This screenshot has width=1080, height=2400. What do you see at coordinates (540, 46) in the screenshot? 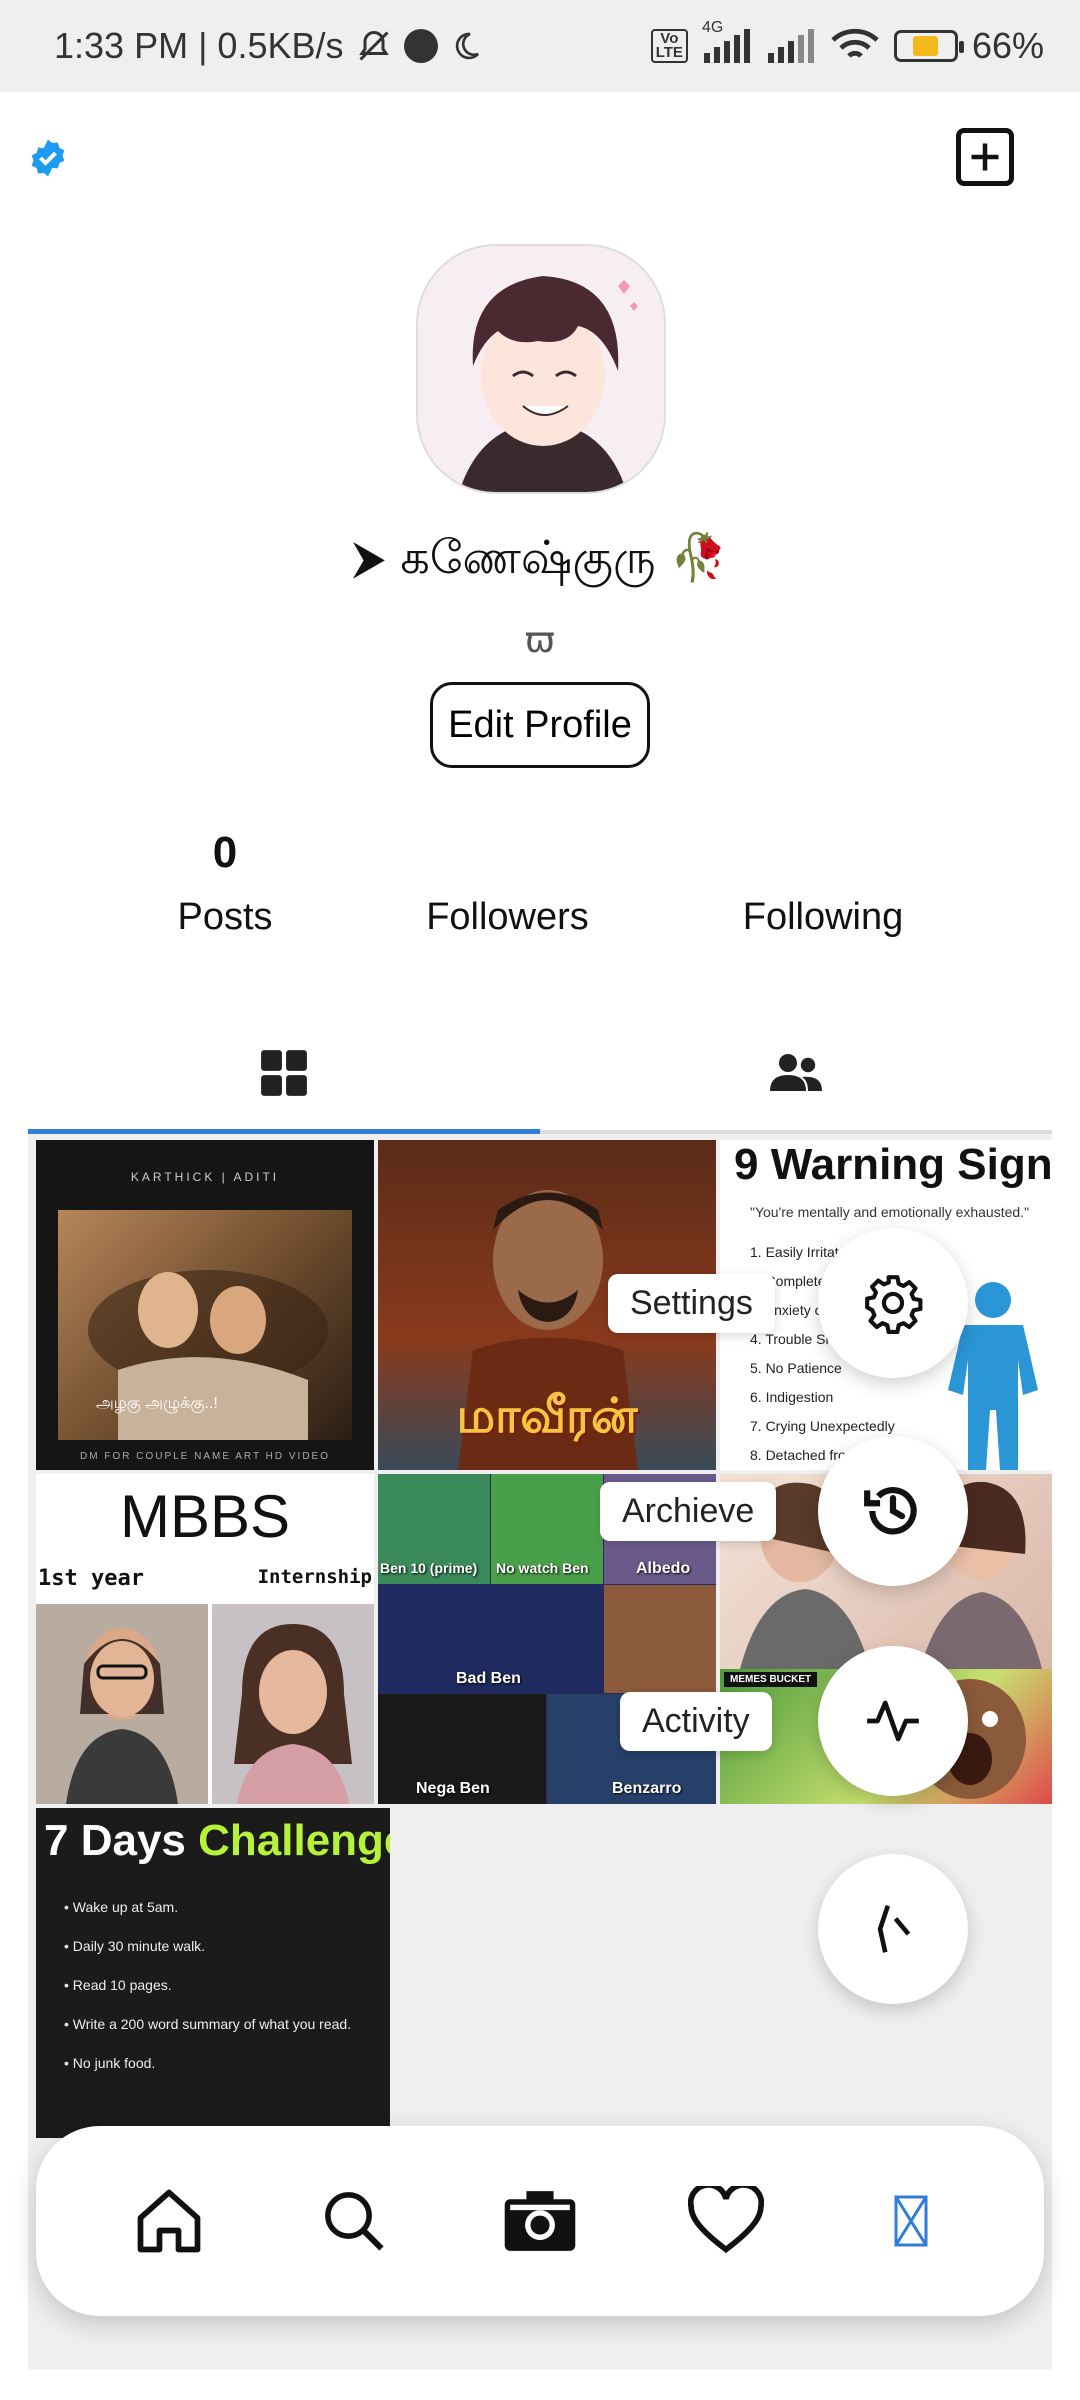
I see `status-bar: 1:33 PM | 0.5KB/s Vo LTE 4G 66%` at bounding box center [540, 46].